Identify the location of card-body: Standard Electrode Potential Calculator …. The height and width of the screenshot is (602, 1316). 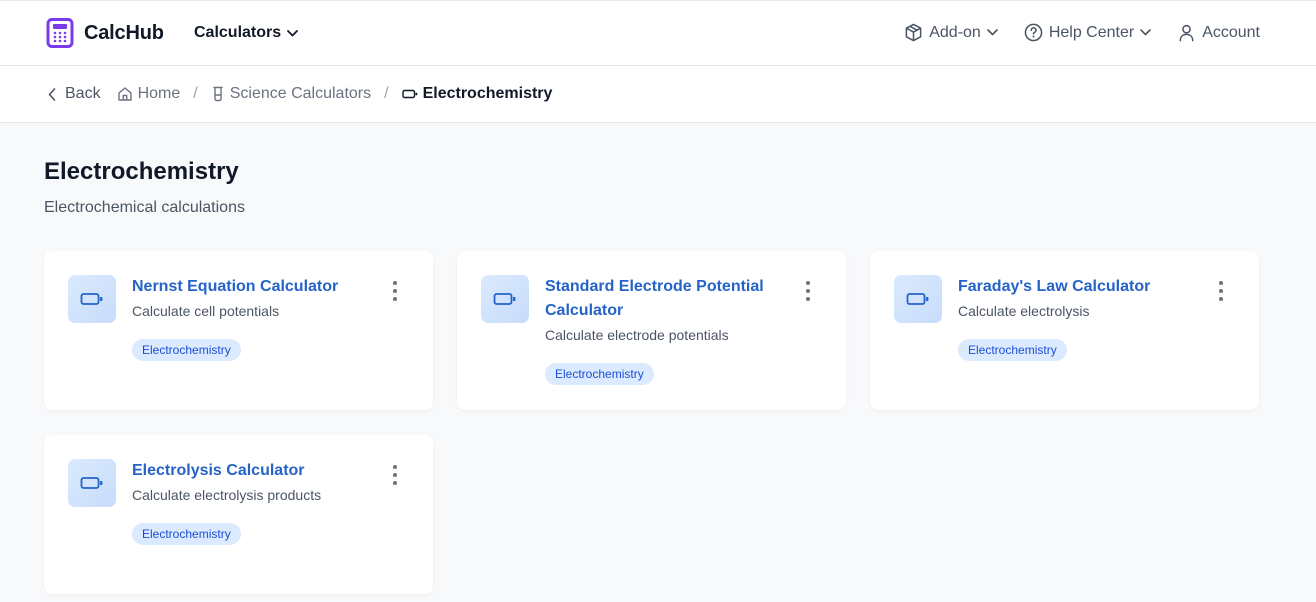
(663, 330).